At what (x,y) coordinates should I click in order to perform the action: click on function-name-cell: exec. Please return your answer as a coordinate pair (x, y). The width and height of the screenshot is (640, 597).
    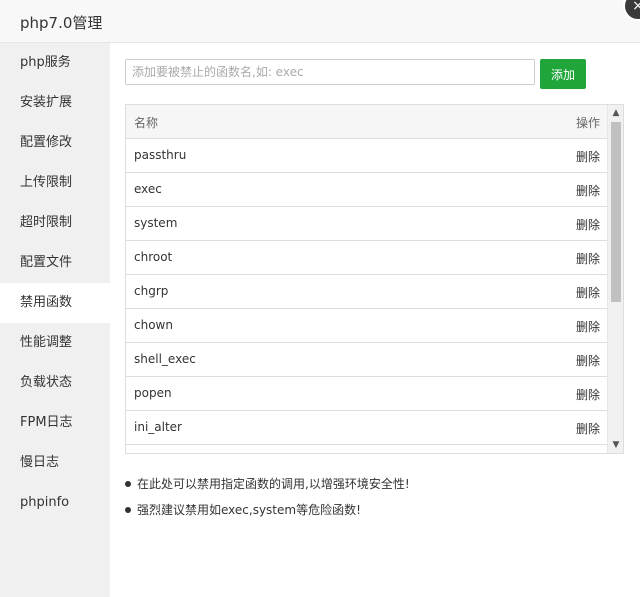
    Looking at the image, I should click on (148, 189).